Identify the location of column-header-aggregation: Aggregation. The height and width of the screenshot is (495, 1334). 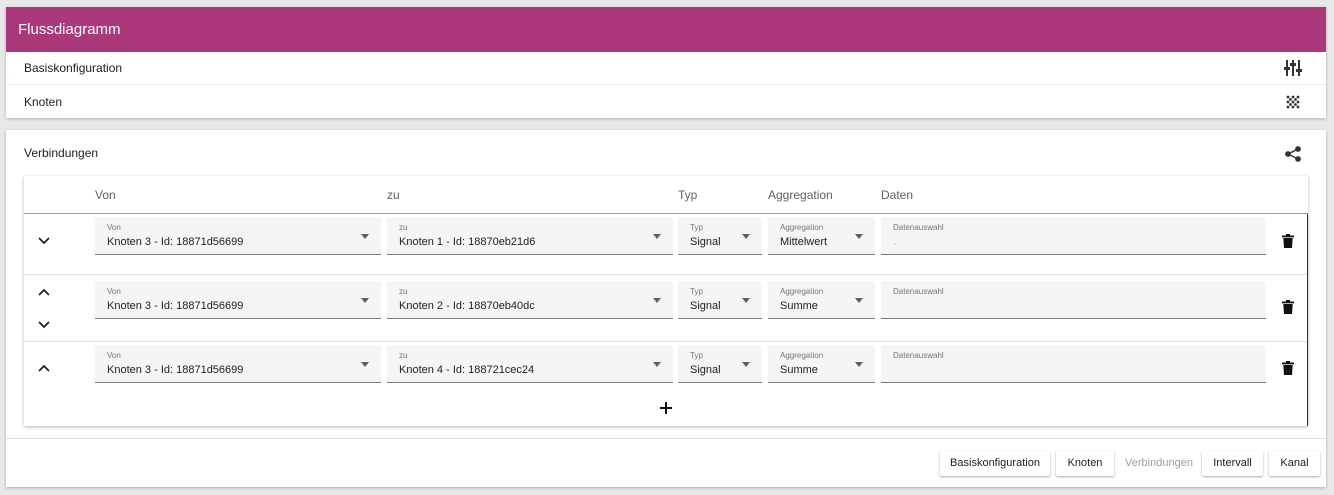
(800, 195).